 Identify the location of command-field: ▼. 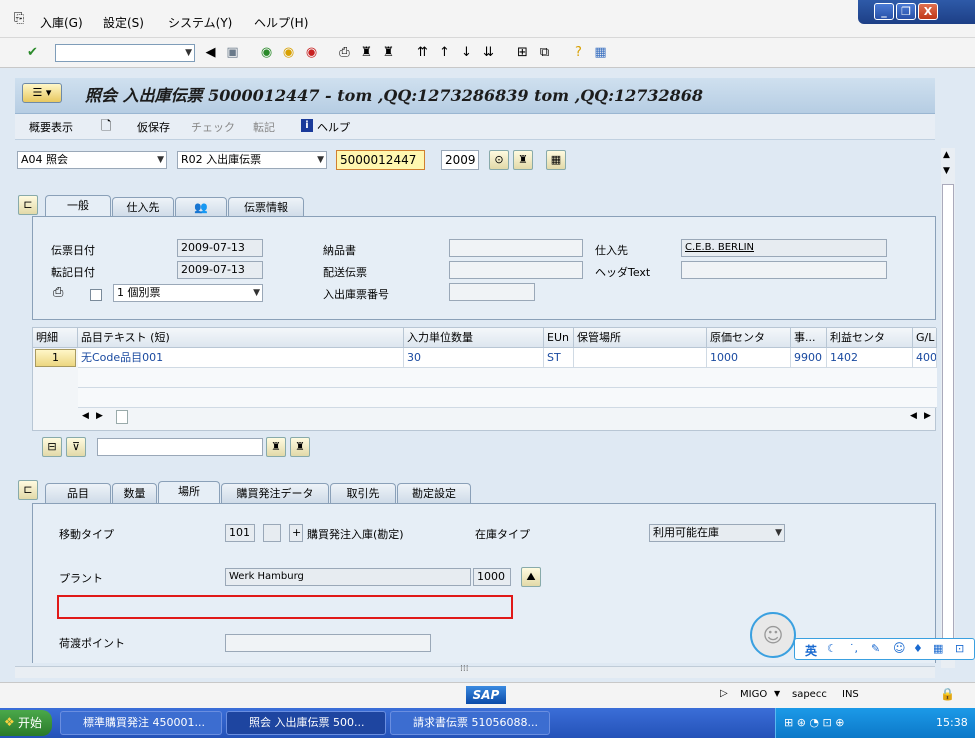
(125, 53).